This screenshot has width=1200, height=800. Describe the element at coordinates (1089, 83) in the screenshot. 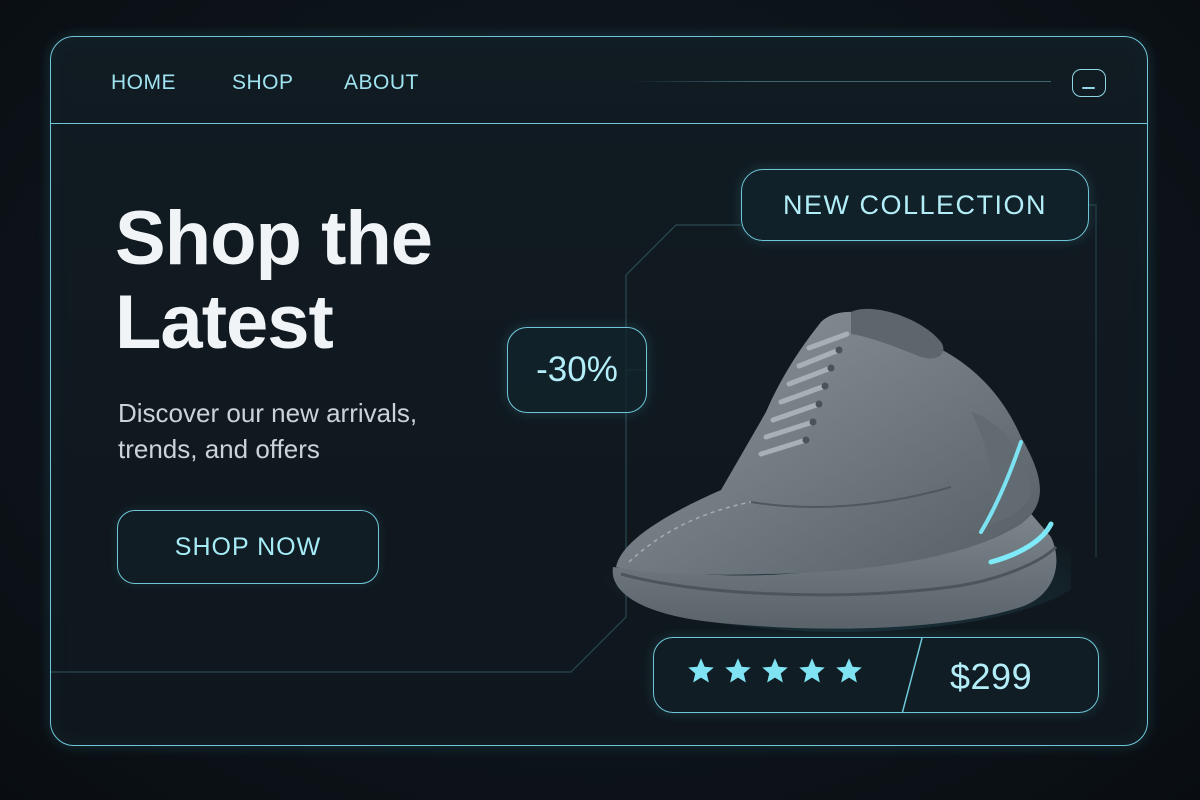

I see `menu-icon` at that location.